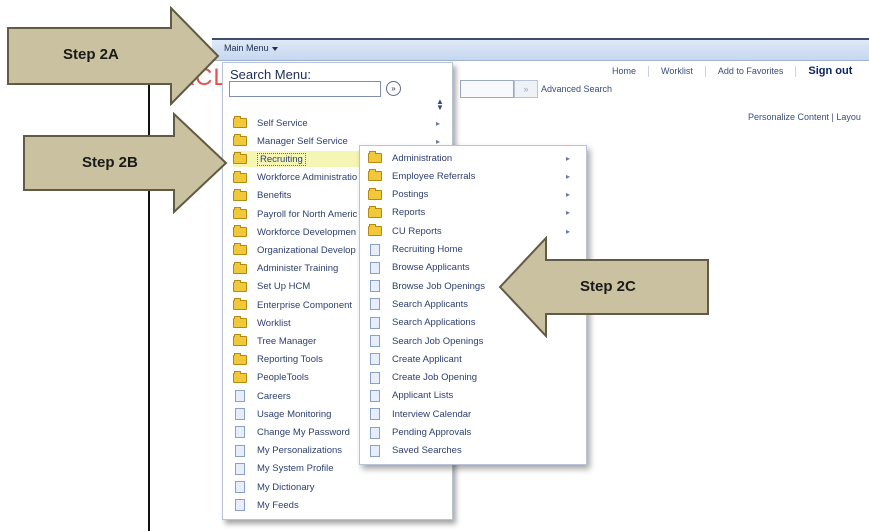  I want to click on menu-item-my-feeds: My Feeds, so click(340, 505).